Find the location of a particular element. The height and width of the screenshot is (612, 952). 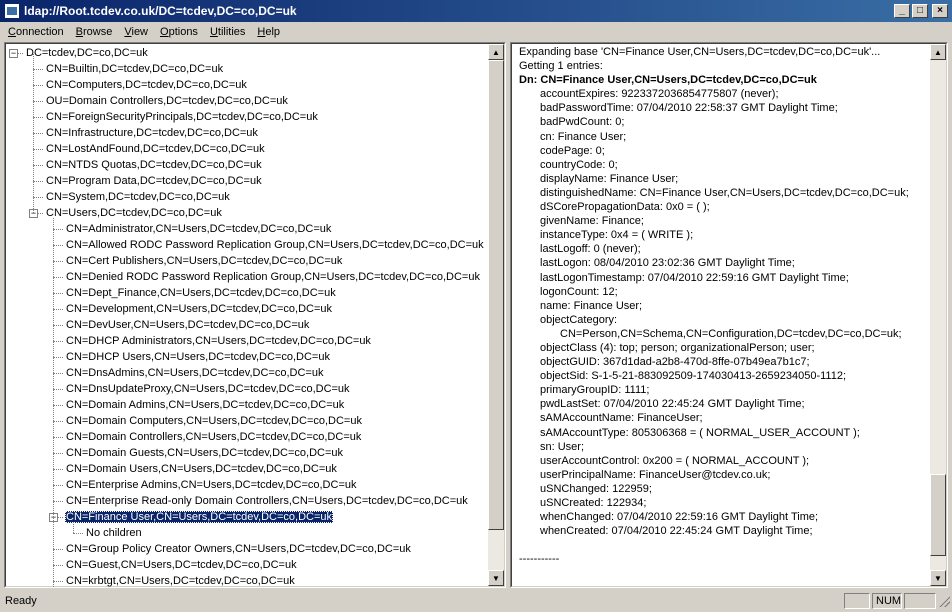

menu-item: Help is located at coordinates (268, 32).